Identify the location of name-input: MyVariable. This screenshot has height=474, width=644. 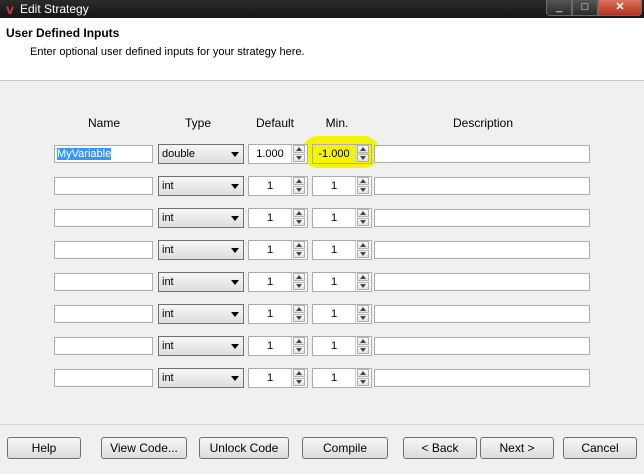
(103, 154).